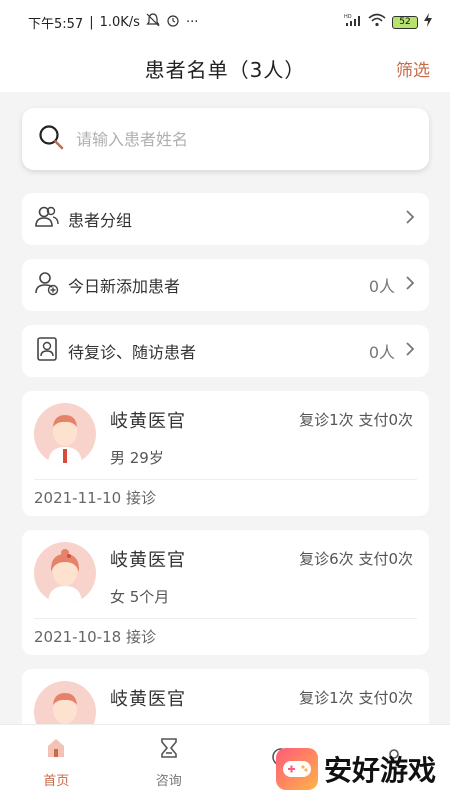 The width and height of the screenshot is (450, 800). I want to click on tab-consult-label: 咨询, so click(168, 781).